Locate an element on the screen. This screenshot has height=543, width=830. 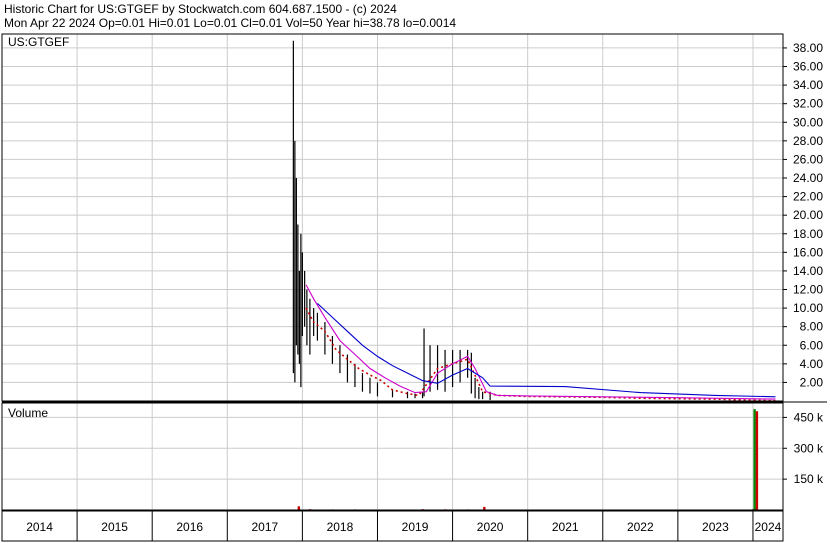
price-tick-label: 34.00 is located at coordinates (808, 85).